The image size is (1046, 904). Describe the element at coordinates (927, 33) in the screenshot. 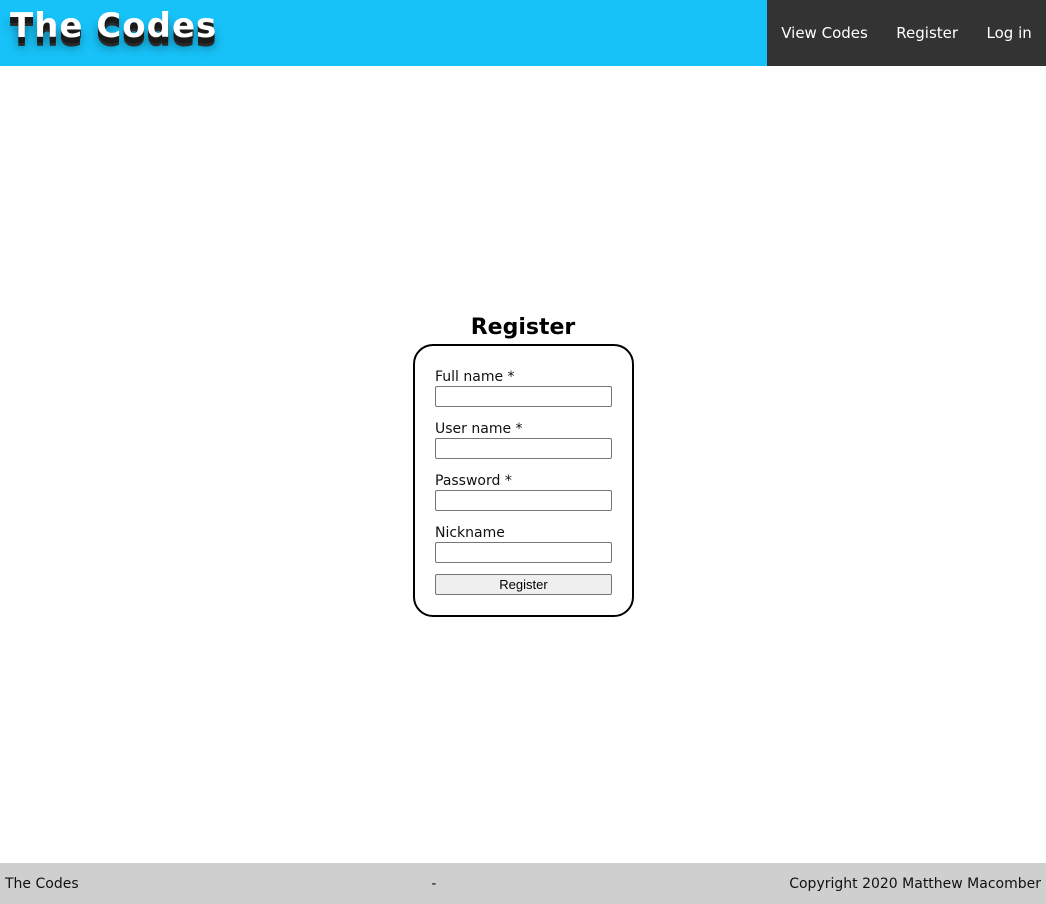

I see `nav-register-link: Register` at that location.